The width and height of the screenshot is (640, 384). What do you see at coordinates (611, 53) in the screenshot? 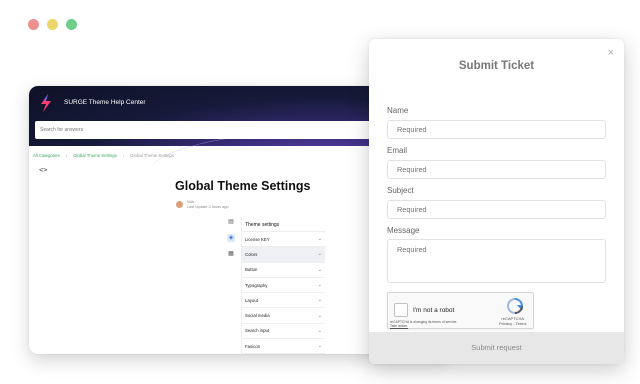
I see `close-icon: ×` at bounding box center [611, 53].